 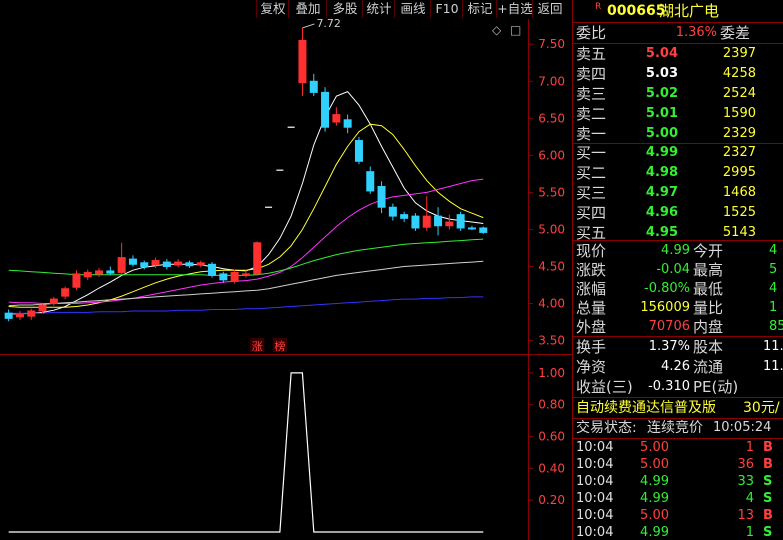 What do you see at coordinates (661, 53) in the screenshot?
I see `asks-price: 5.04` at bounding box center [661, 53].